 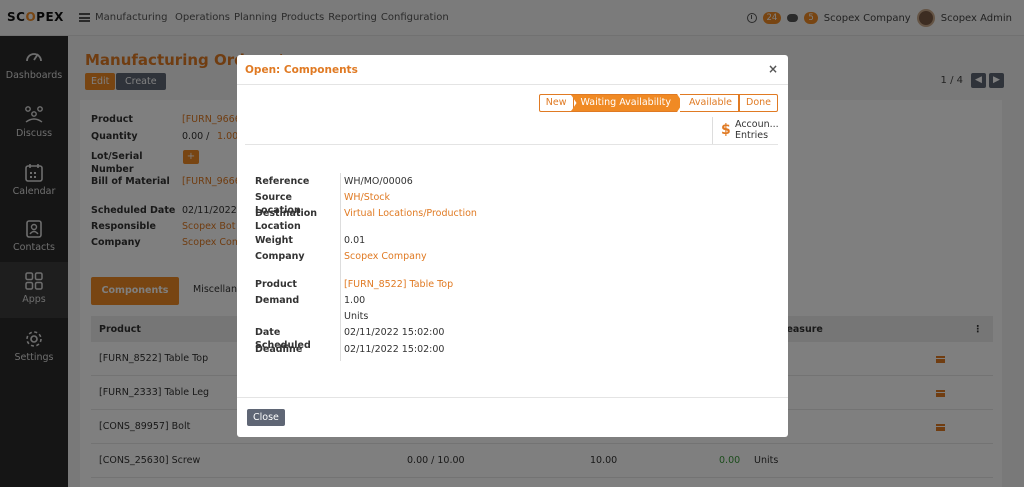 I want to click on dialog-footer: Close, so click(x=512, y=417).